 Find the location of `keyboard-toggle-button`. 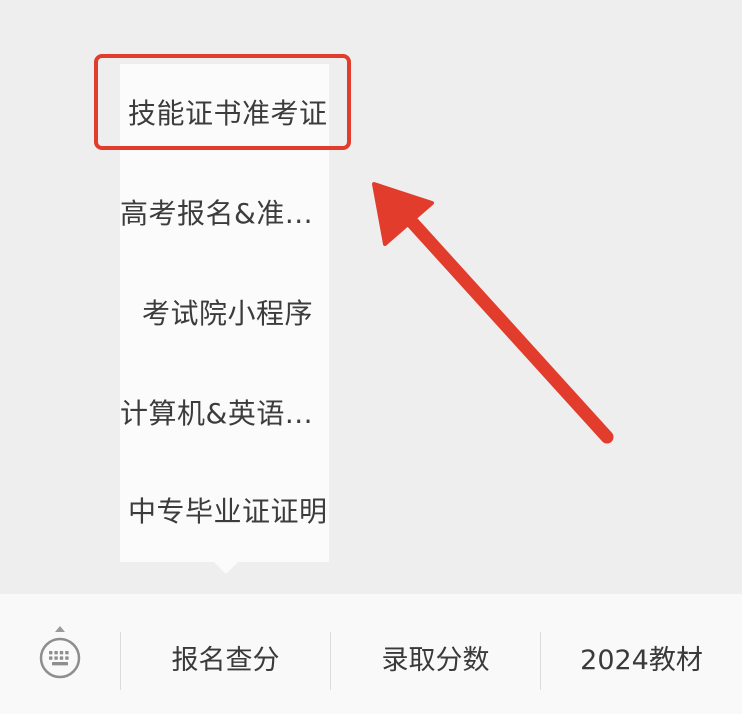

keyboard-toggle-button is located at coordinates (60, 652).